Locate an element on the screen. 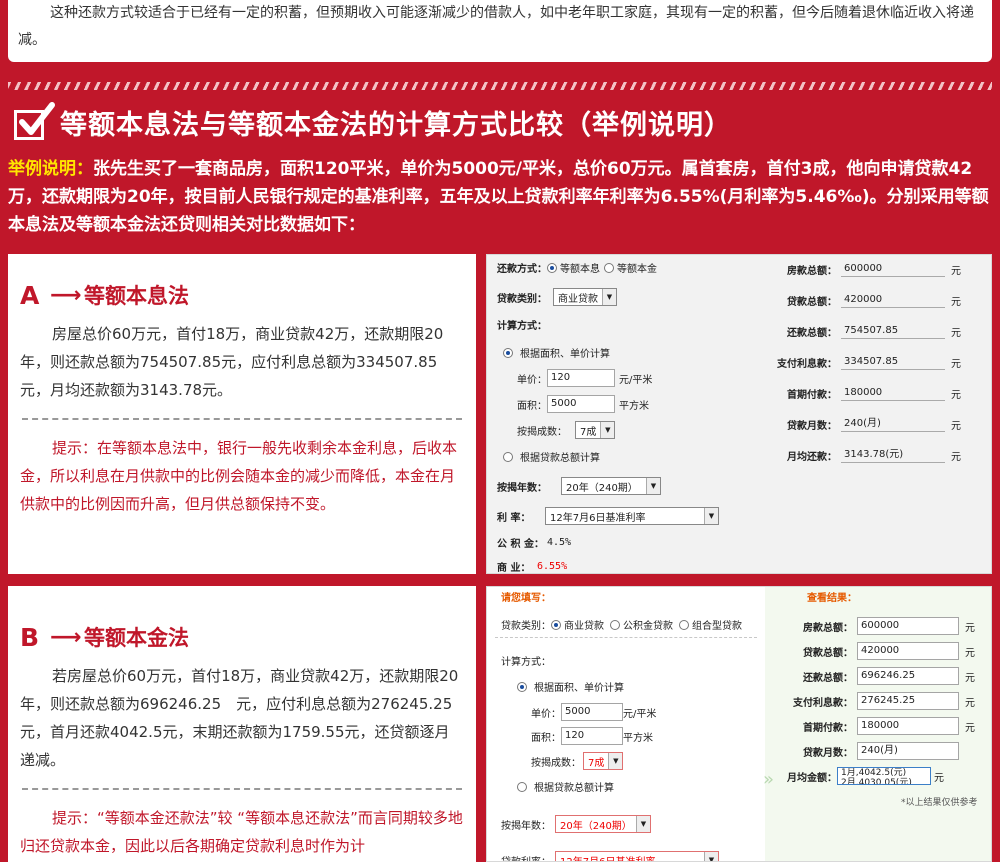  result-row: 支付利息款： 334507.85 元 is located at coordinates (858, 362).